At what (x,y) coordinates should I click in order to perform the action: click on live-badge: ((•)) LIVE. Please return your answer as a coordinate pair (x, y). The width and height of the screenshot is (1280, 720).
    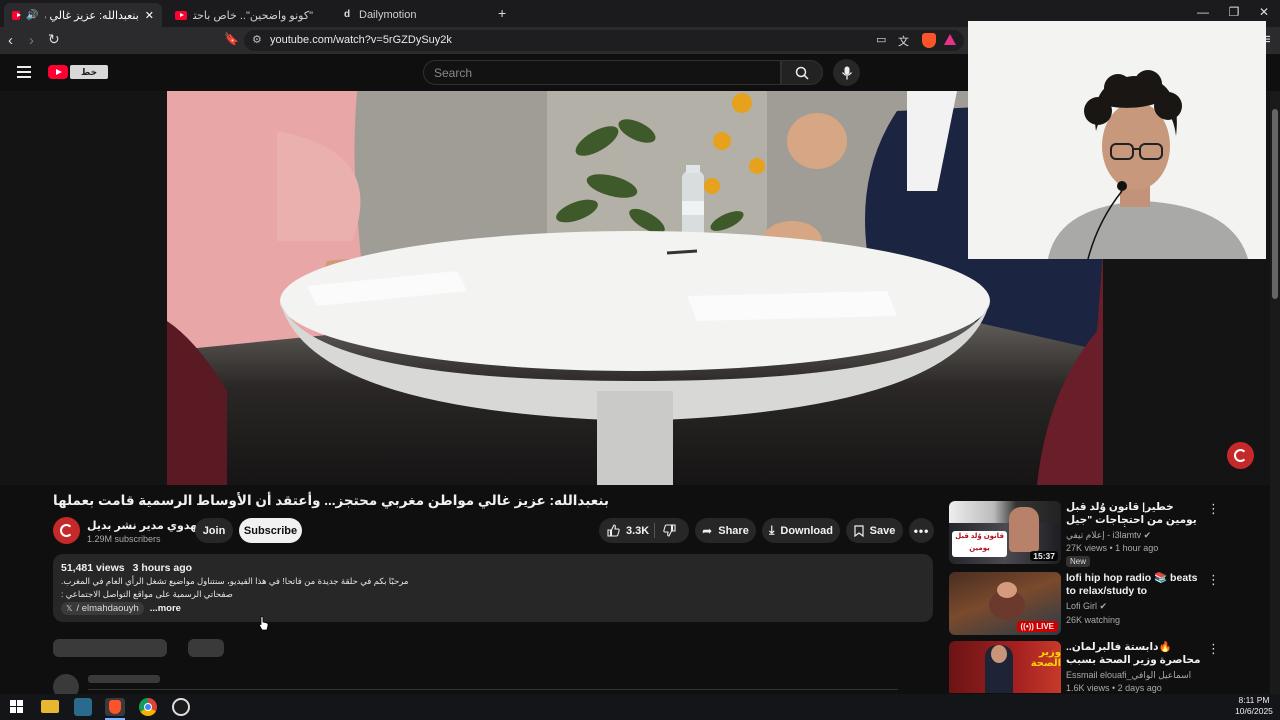
    Looking at the image, I should click on (1037, 626).